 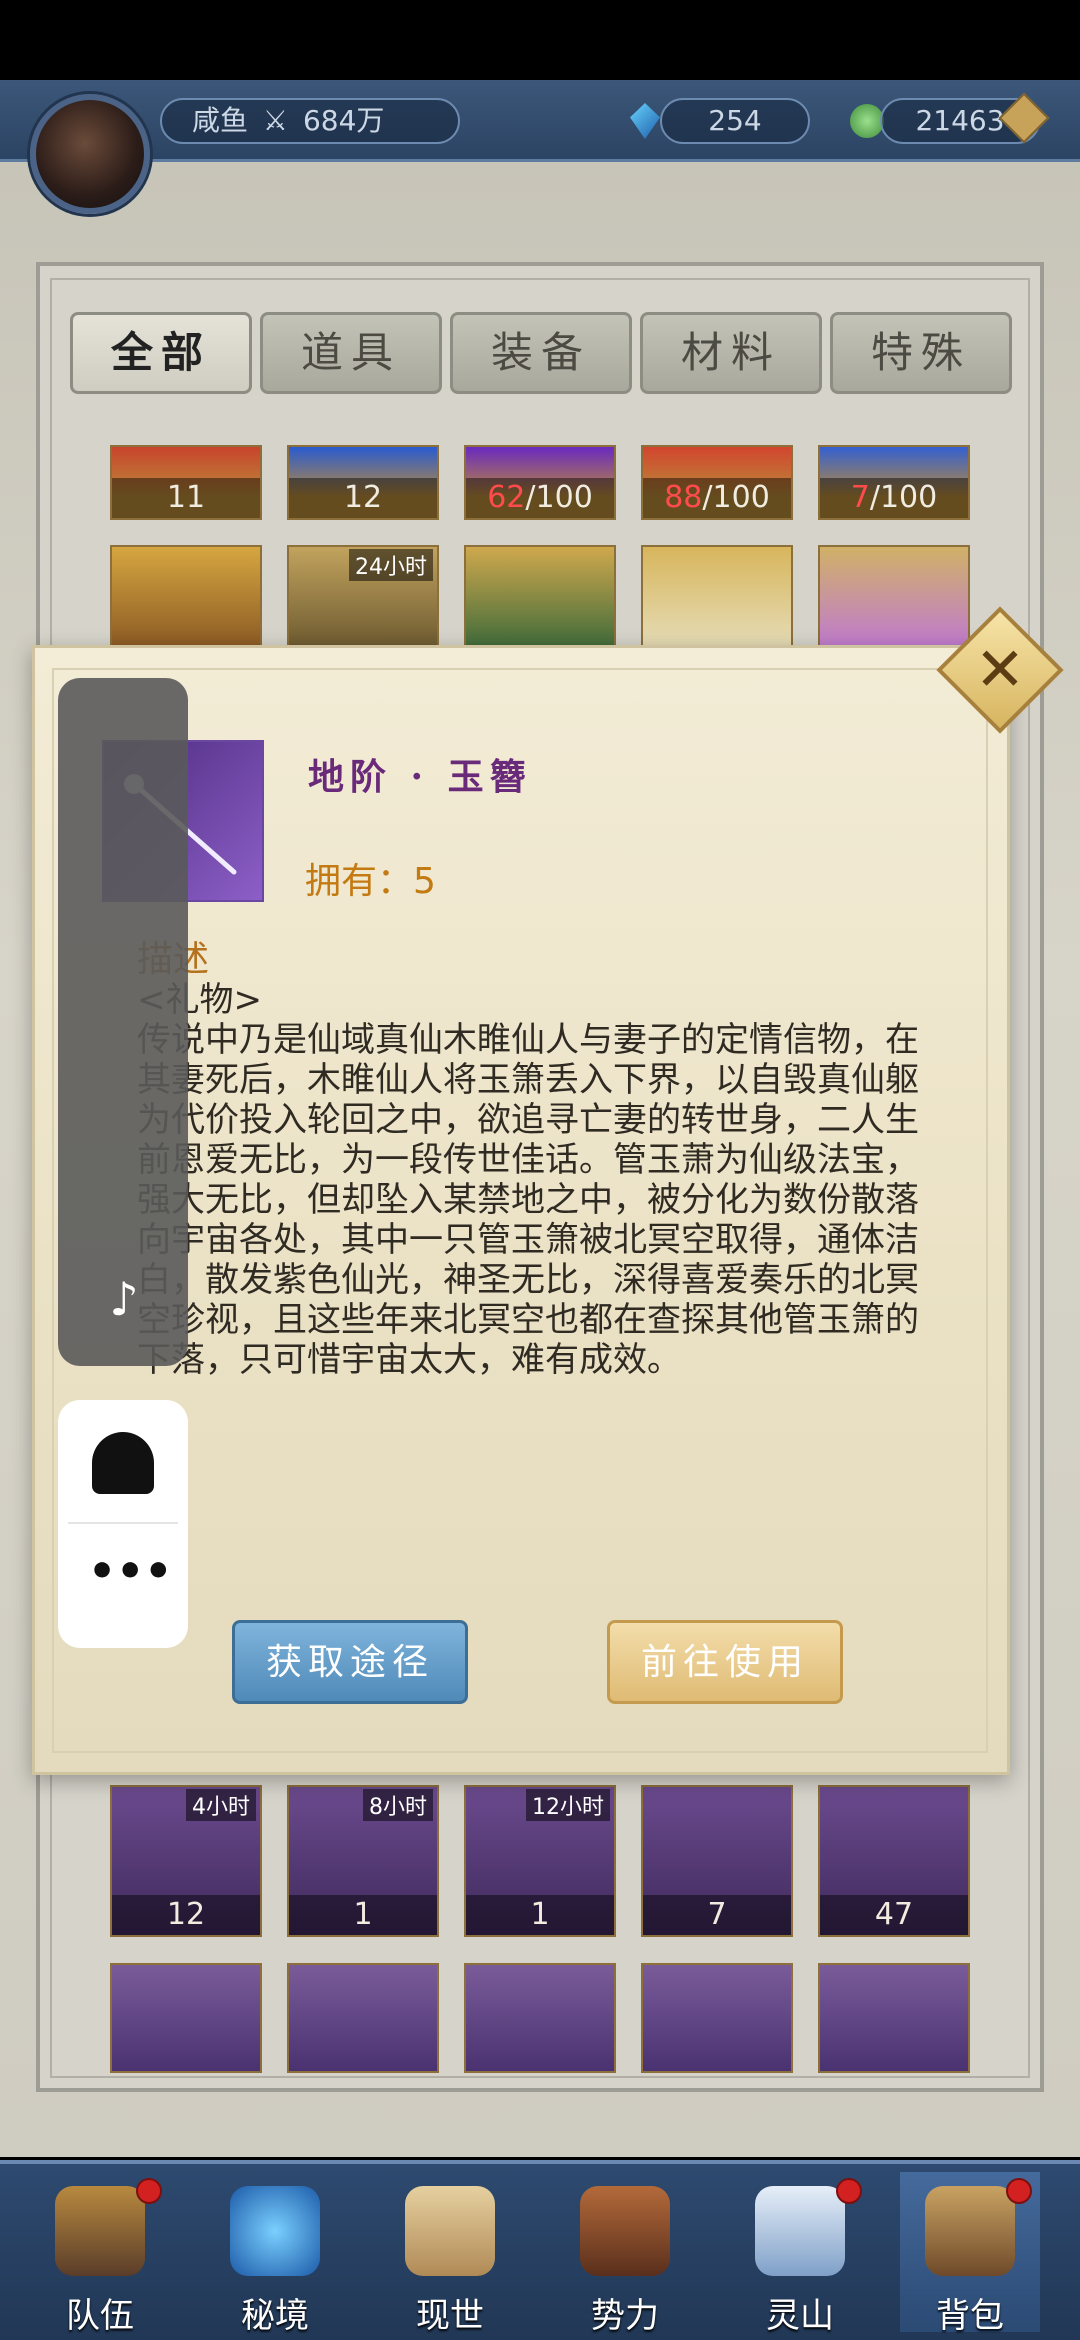 What do you see at coordinates (894, 482) in the screenshot?
I see `inventory-slot: 7/100` at bounding box center [894, 482].